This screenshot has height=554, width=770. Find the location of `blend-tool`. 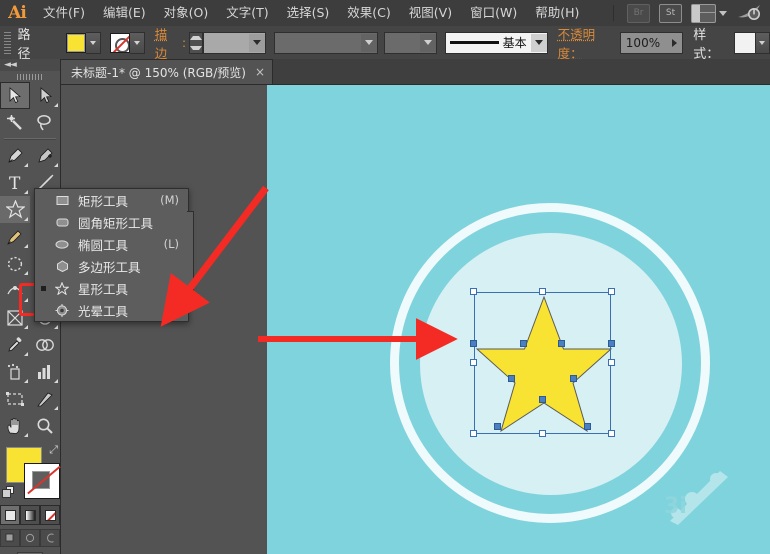

blend-tool is located at coordinates (45, 344).